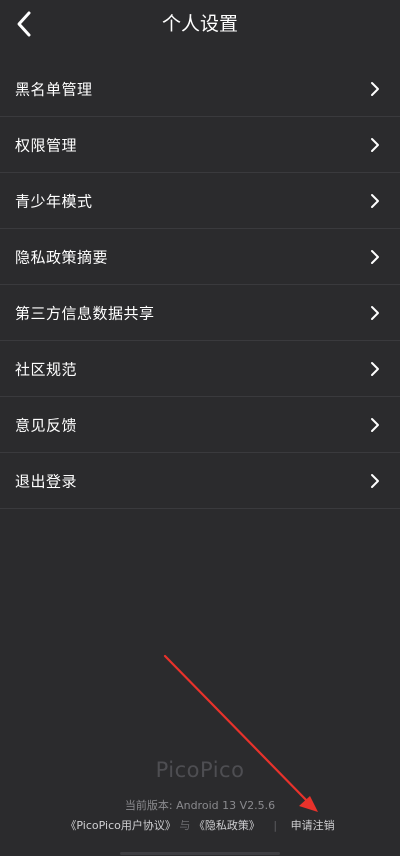 This screenshot has width=400, height=856. What do you see at coordinates (200, 145) in the screenshot?
I see `menu-item-permissions: 权限管理` at bounding box center [200, 145].